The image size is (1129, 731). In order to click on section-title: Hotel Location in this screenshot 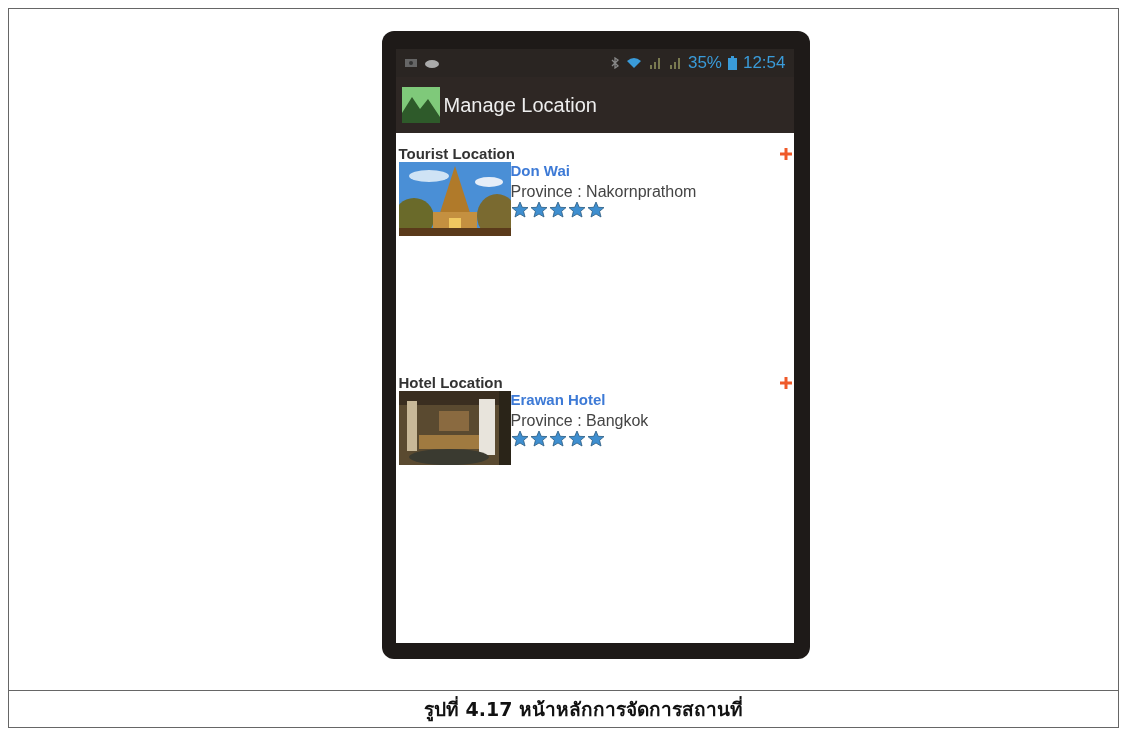, I will do `click(450, 382)`.